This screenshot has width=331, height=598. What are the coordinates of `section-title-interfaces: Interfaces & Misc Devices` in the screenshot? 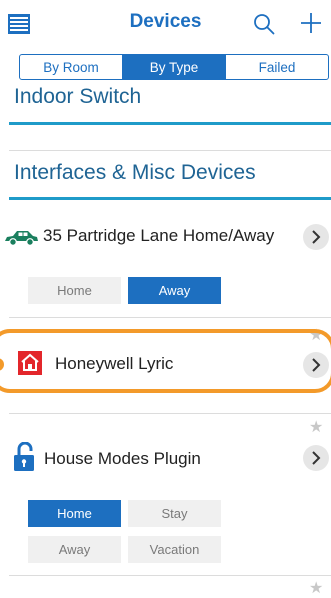 It's located at (135, 173).